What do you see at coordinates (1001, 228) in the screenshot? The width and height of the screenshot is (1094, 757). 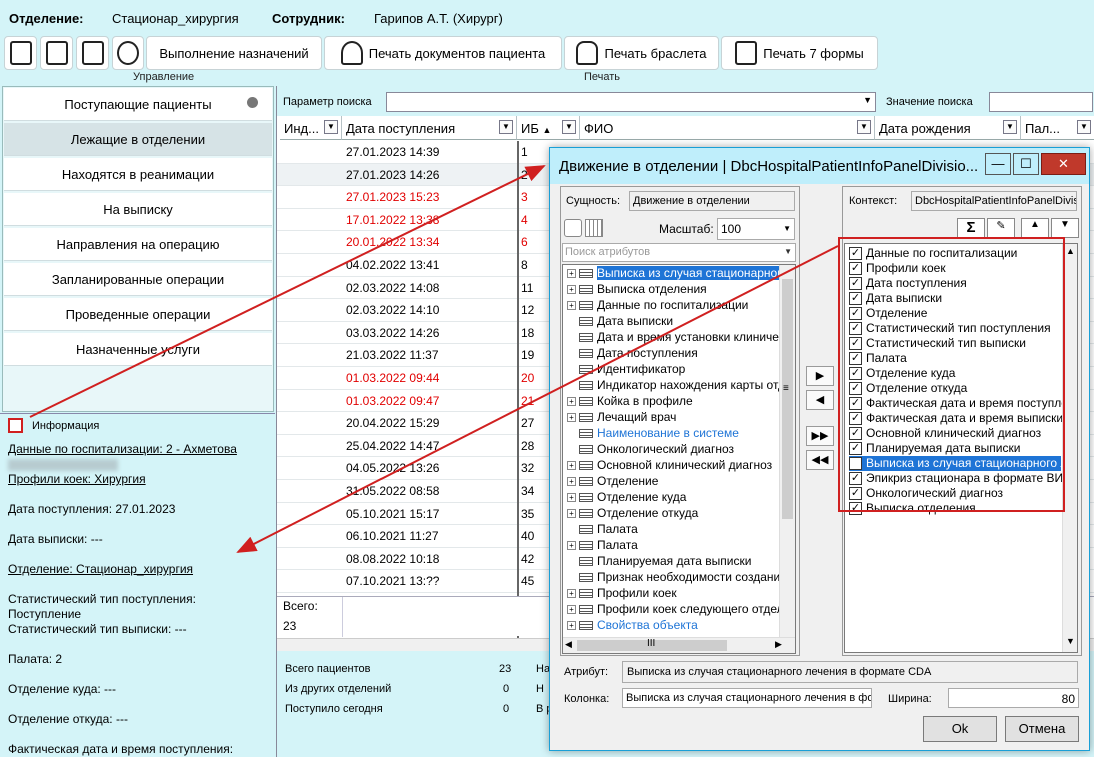 I see `edit-button: ✎` at bounding box center [1001, 228].